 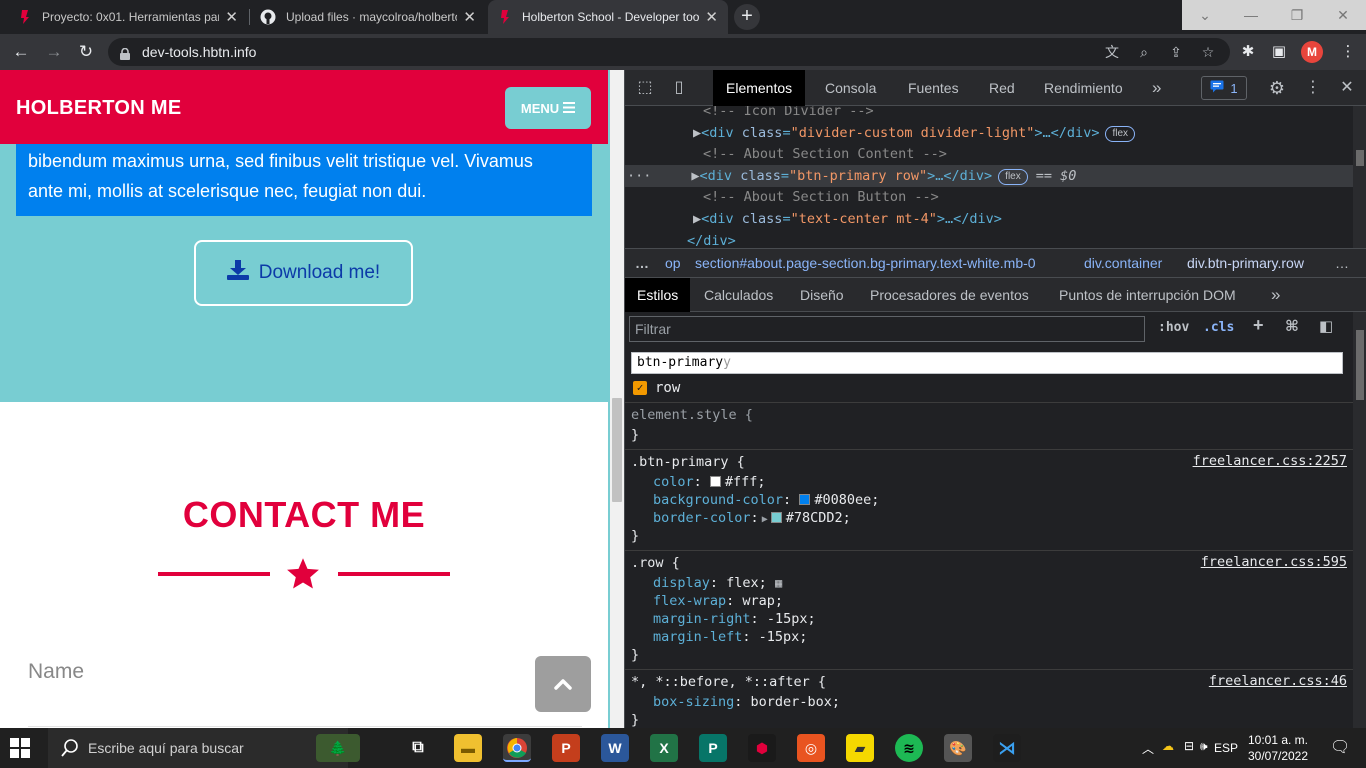 I want to click on word-icon: W, so click(x=615, y=748).